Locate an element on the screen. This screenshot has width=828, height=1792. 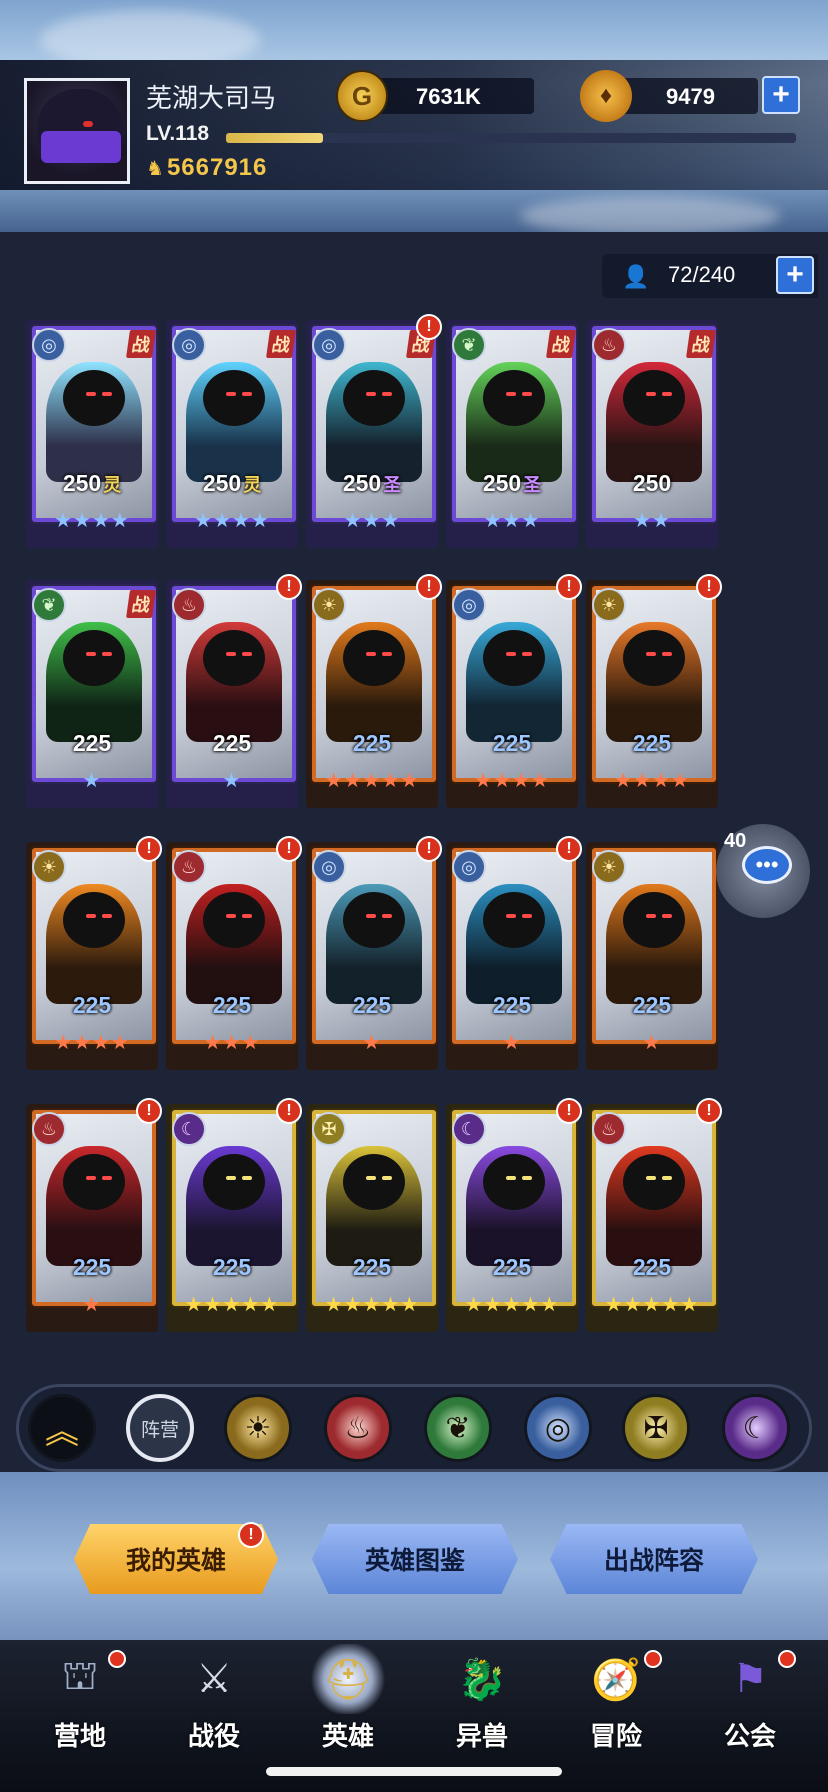
cloud-decoration is located at coordinates (650, 216).